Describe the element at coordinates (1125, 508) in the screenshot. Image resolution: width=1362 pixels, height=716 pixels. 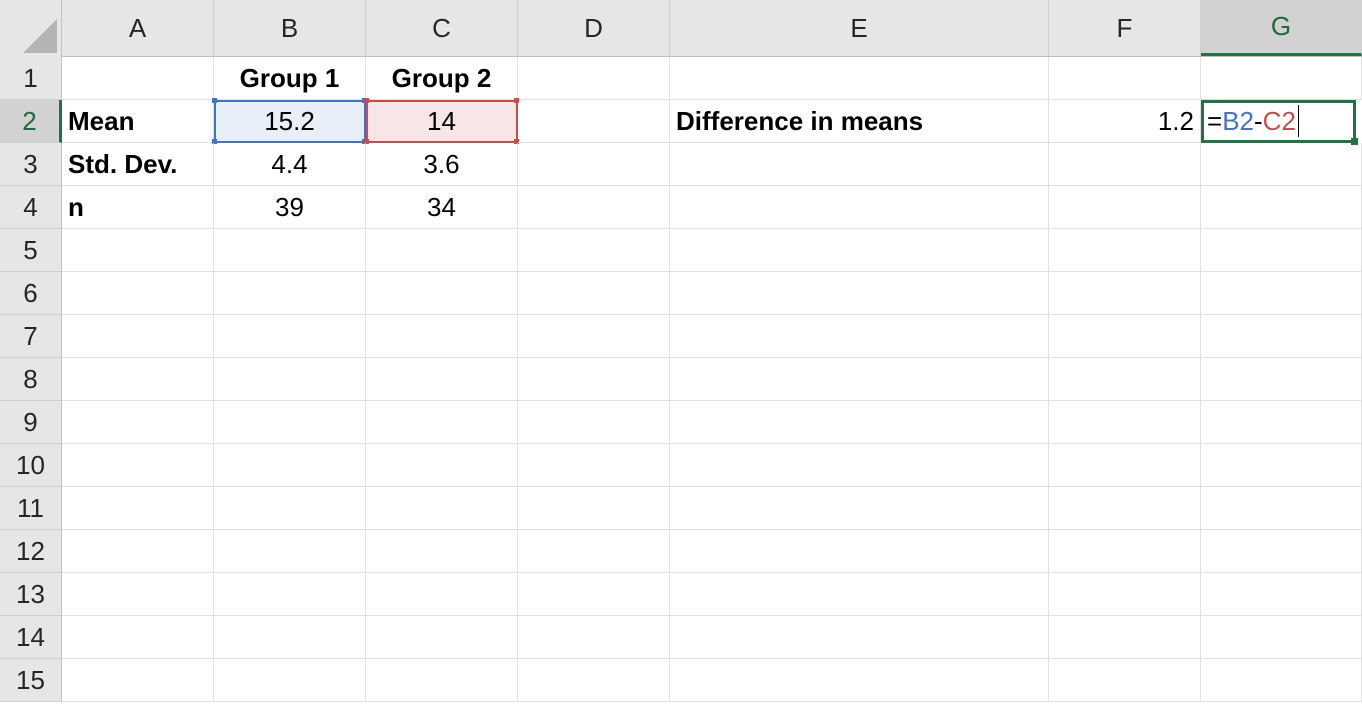
I see `cell-f11` at that location.